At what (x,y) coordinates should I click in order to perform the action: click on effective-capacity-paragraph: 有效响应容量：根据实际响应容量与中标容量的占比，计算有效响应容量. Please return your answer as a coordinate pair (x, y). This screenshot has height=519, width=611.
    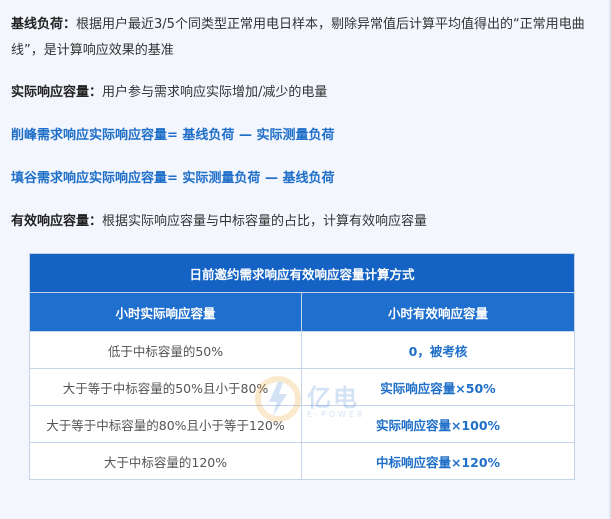
    Looking at the image, I should click on (219, 222).